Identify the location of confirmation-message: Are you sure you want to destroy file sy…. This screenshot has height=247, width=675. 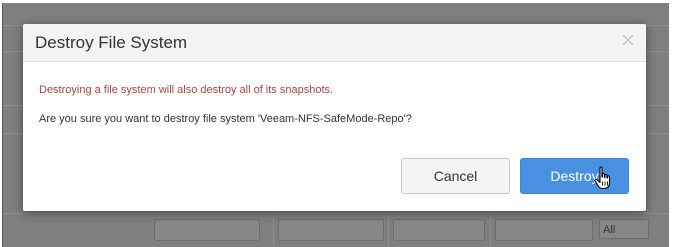
(225, 119).